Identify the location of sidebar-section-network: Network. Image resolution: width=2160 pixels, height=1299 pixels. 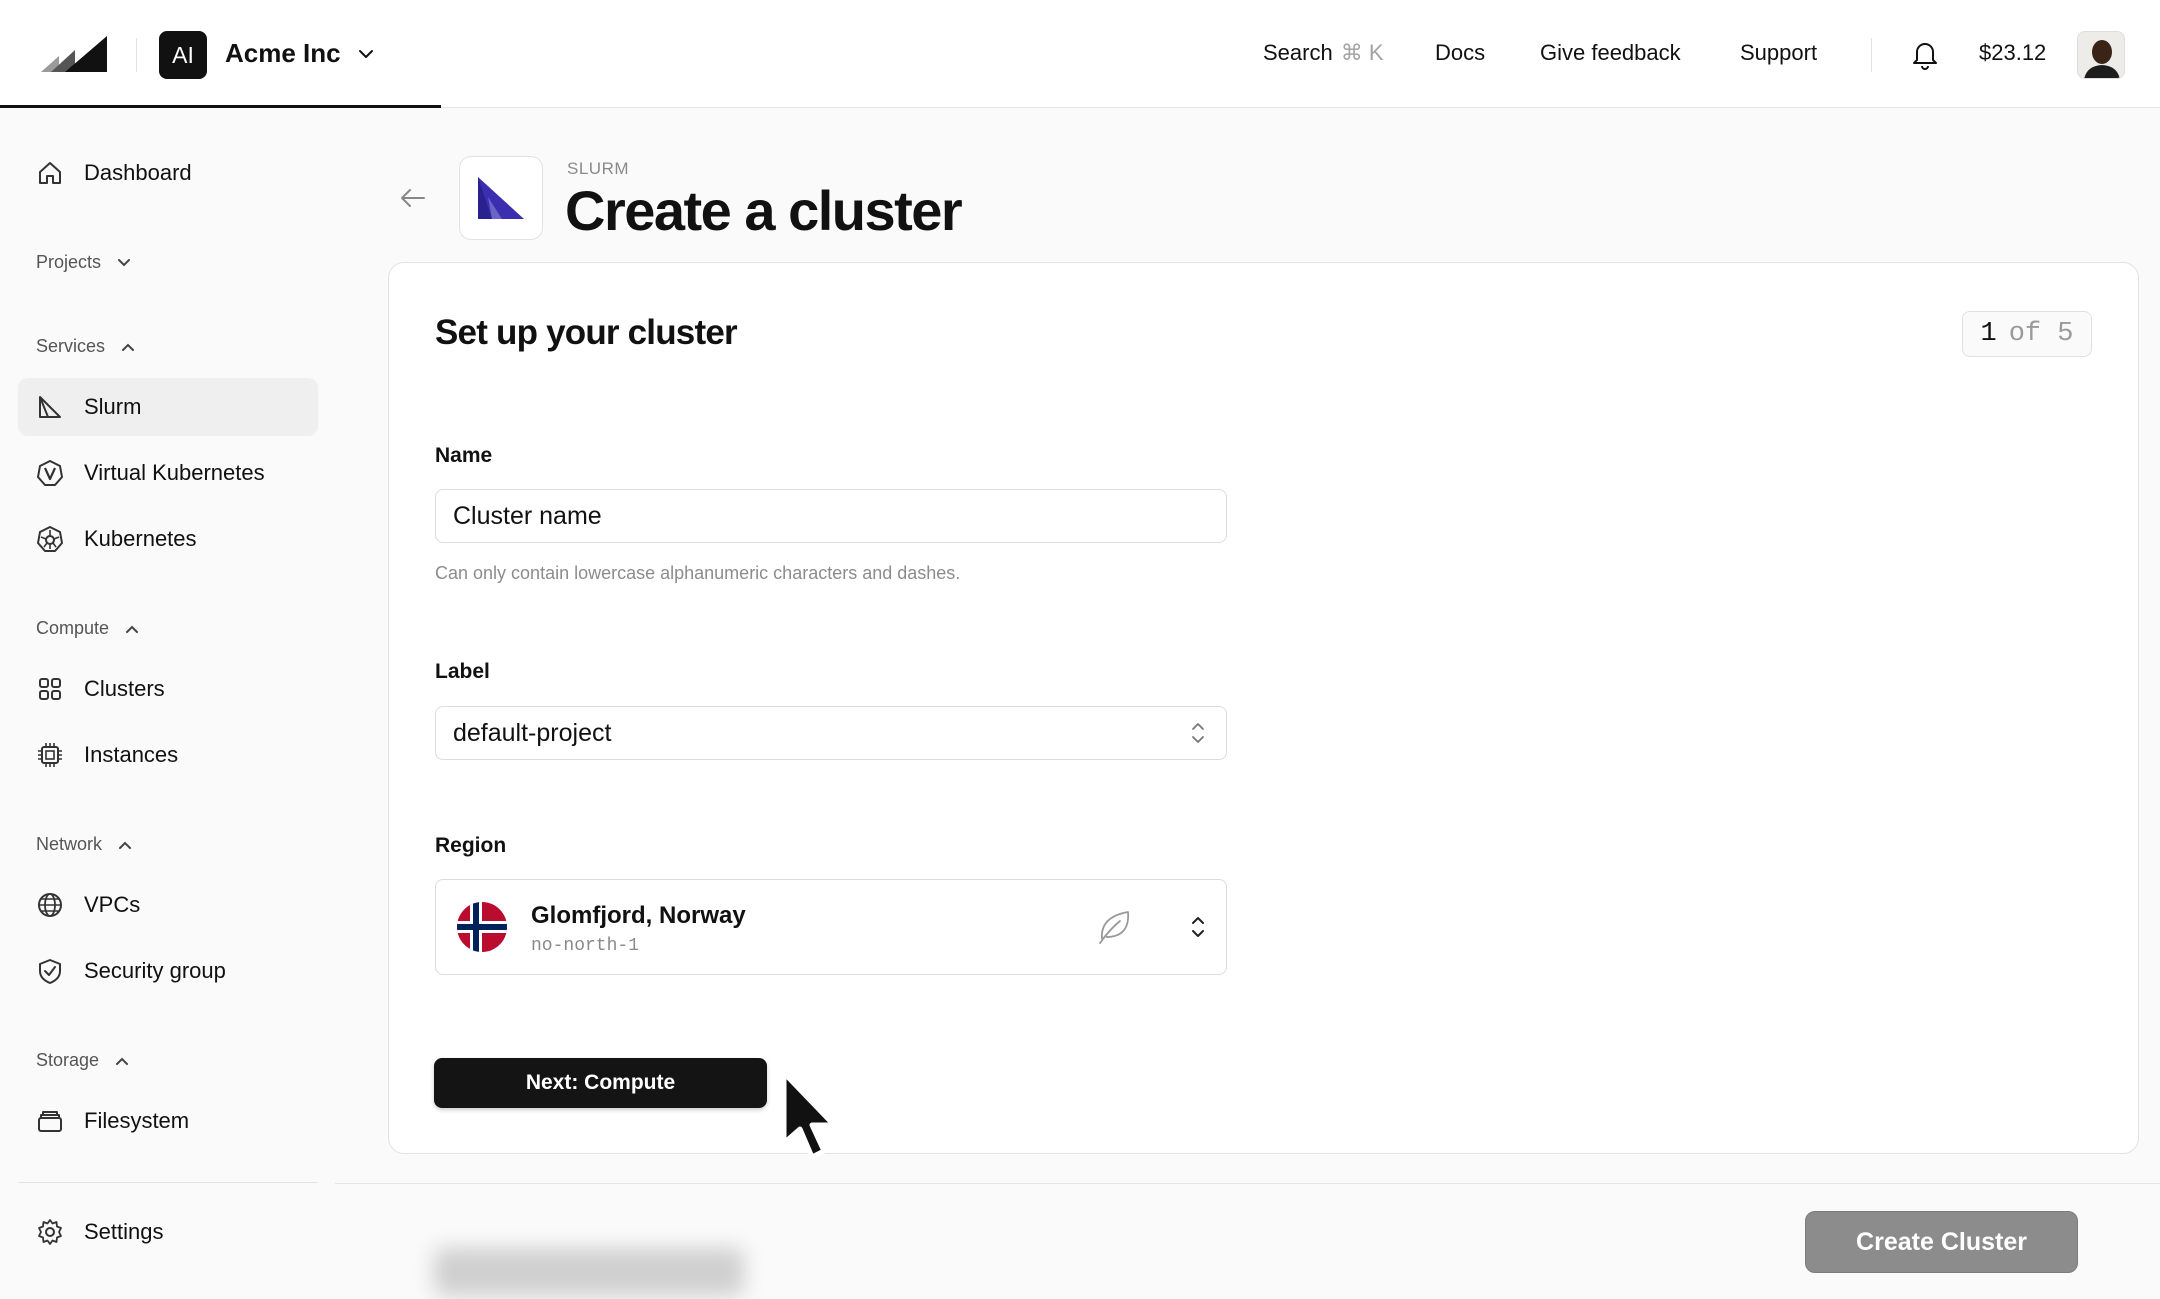
(85, 844).